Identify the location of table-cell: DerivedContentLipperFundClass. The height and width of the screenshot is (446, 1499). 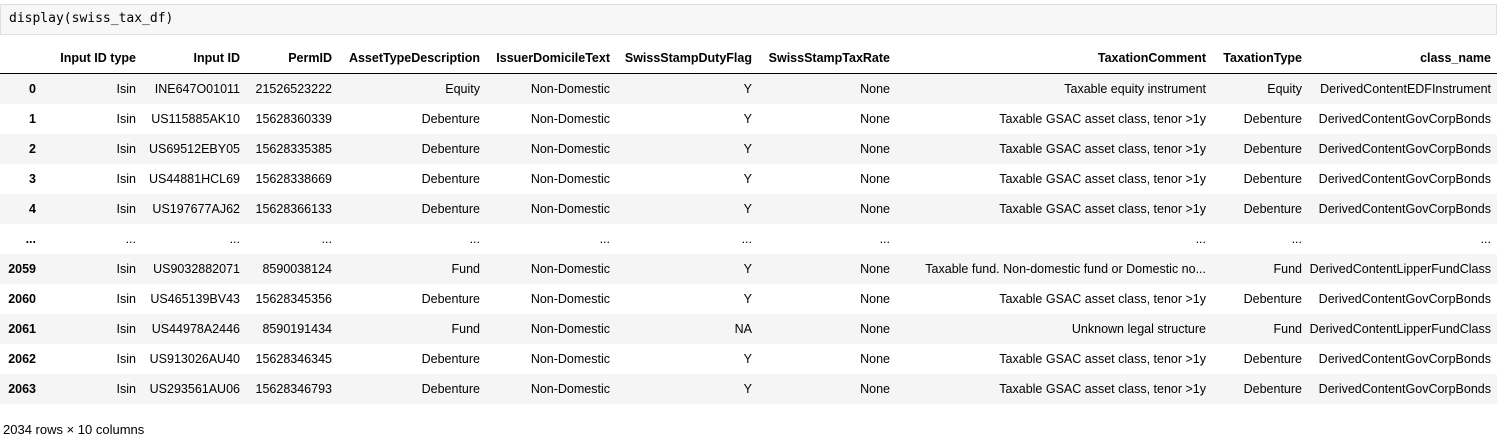
(1400, 329).